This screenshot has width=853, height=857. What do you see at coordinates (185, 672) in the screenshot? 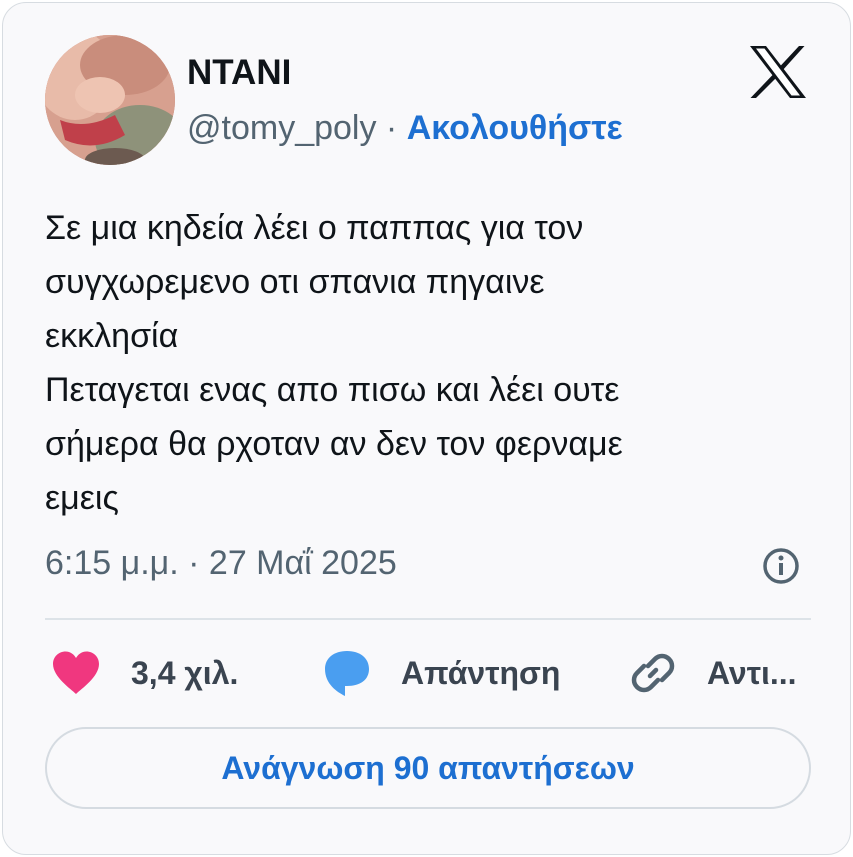
I see `like-count: 3,4 χιλ.` at bounding box center [185, 672].